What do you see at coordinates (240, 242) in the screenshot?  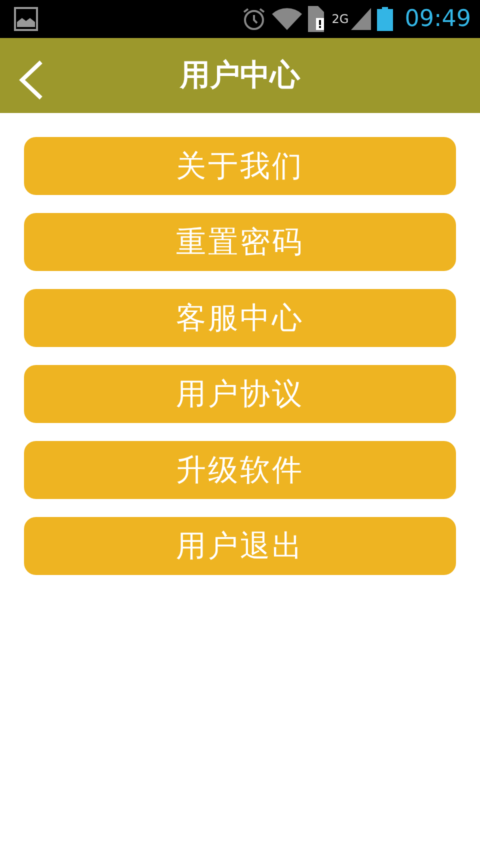 I see `menu-button: 重置密码` at bounding box center [240, 242].